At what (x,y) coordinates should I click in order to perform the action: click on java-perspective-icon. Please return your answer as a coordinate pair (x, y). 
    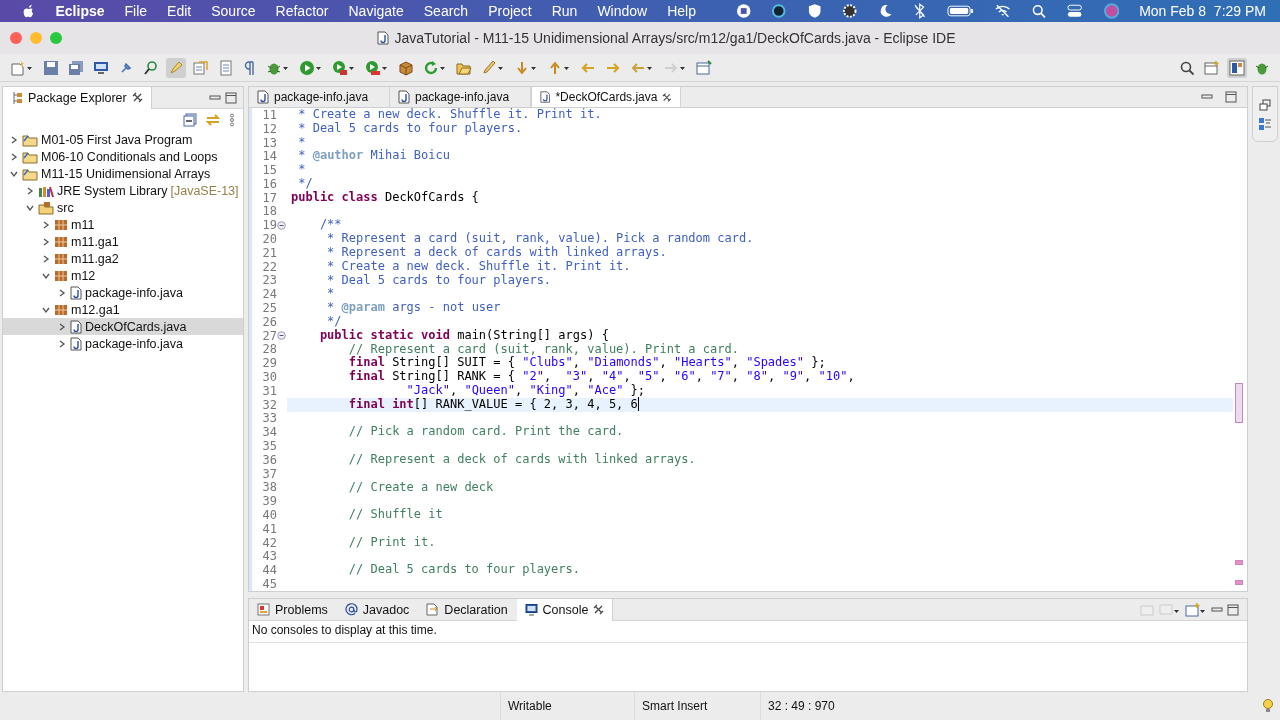
    Looking at the image, I should click on (1237, 67).